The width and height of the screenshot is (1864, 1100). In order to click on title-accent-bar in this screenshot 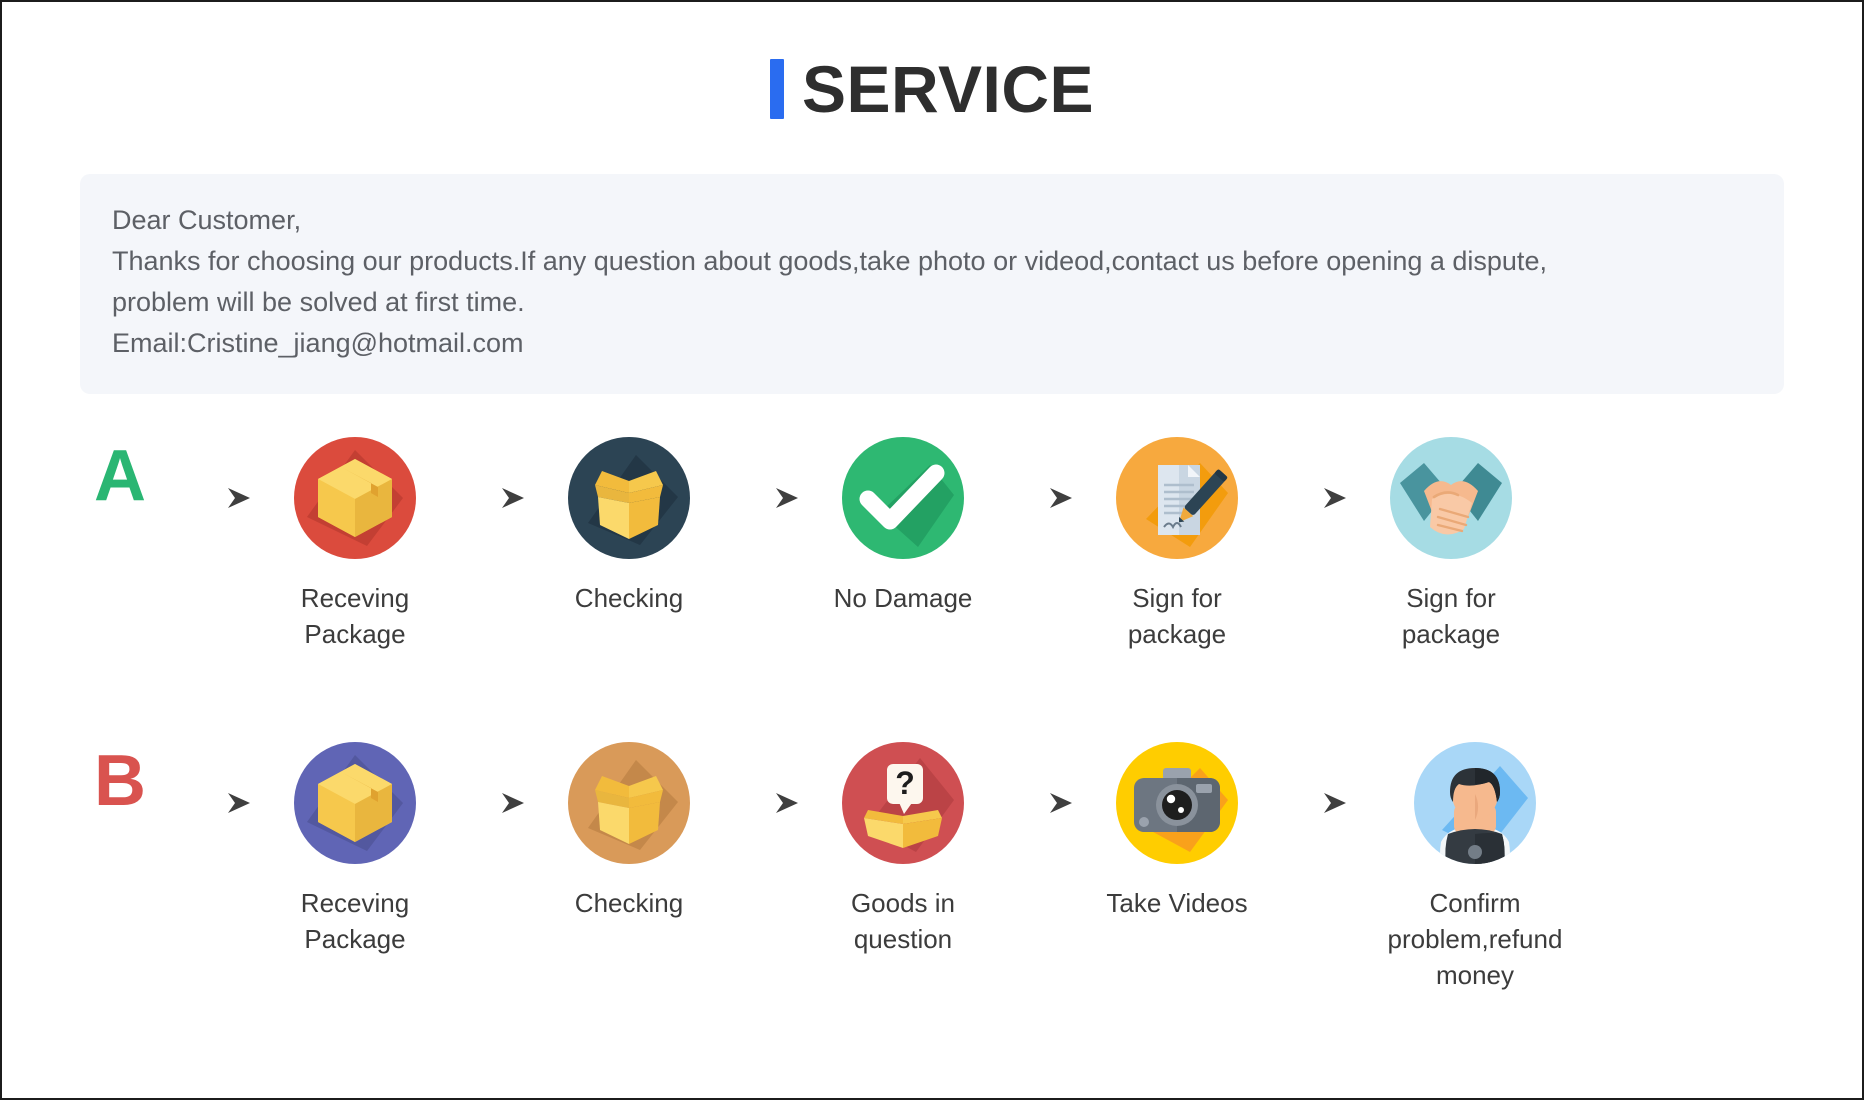, I will do `click(776, 89)`.